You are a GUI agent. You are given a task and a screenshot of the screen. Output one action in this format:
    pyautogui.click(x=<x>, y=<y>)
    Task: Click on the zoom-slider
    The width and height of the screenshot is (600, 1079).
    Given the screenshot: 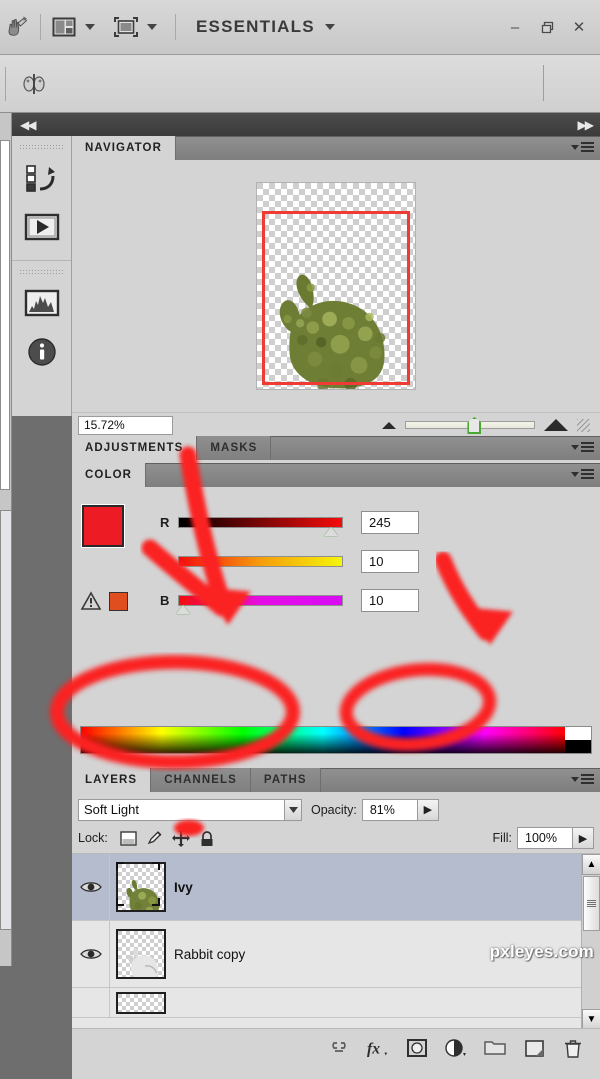 What is the action you would take?
    pyautogui.click(x=470, y=425)
    